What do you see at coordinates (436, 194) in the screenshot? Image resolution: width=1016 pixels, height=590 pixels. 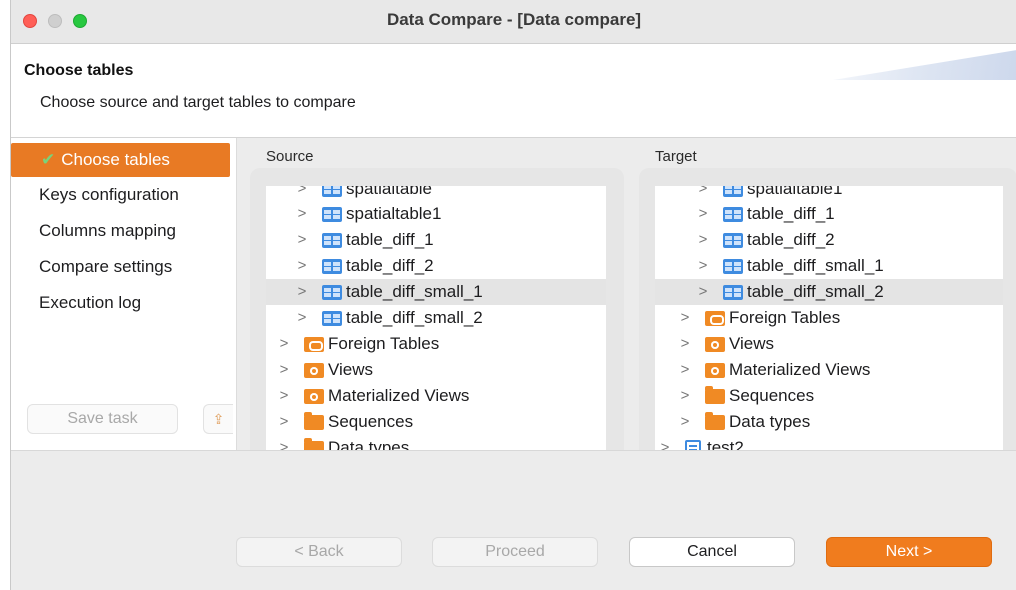 I see `tree-row: > spatialtable` at bounding box center [436, 194].